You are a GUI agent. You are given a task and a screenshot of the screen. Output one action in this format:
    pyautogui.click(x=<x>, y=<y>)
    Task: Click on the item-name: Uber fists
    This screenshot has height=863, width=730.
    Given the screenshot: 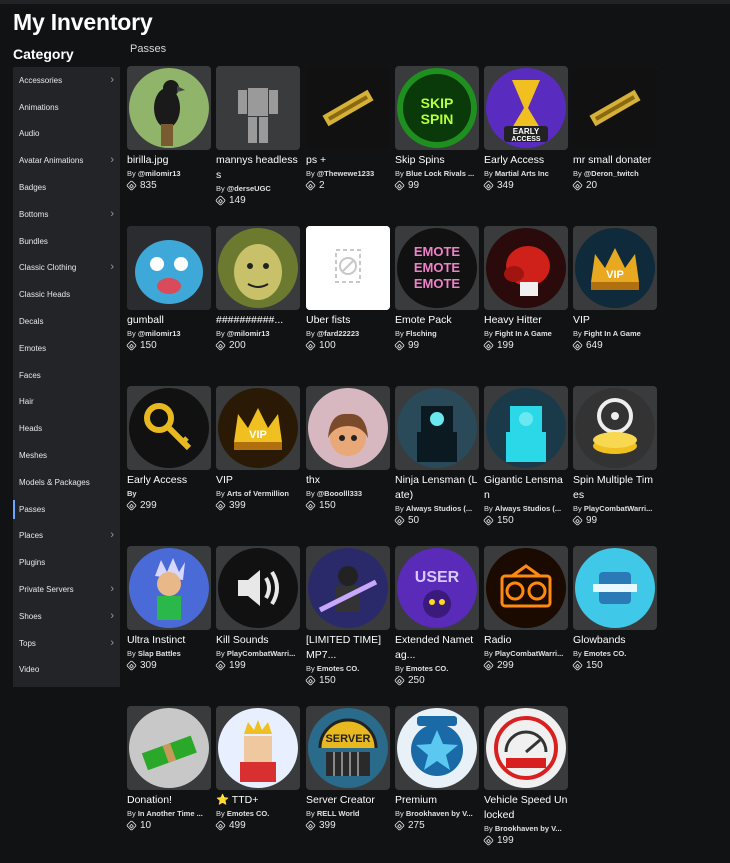 What is the action you would take?
    pyautogui.click(x=348, y=320)
    